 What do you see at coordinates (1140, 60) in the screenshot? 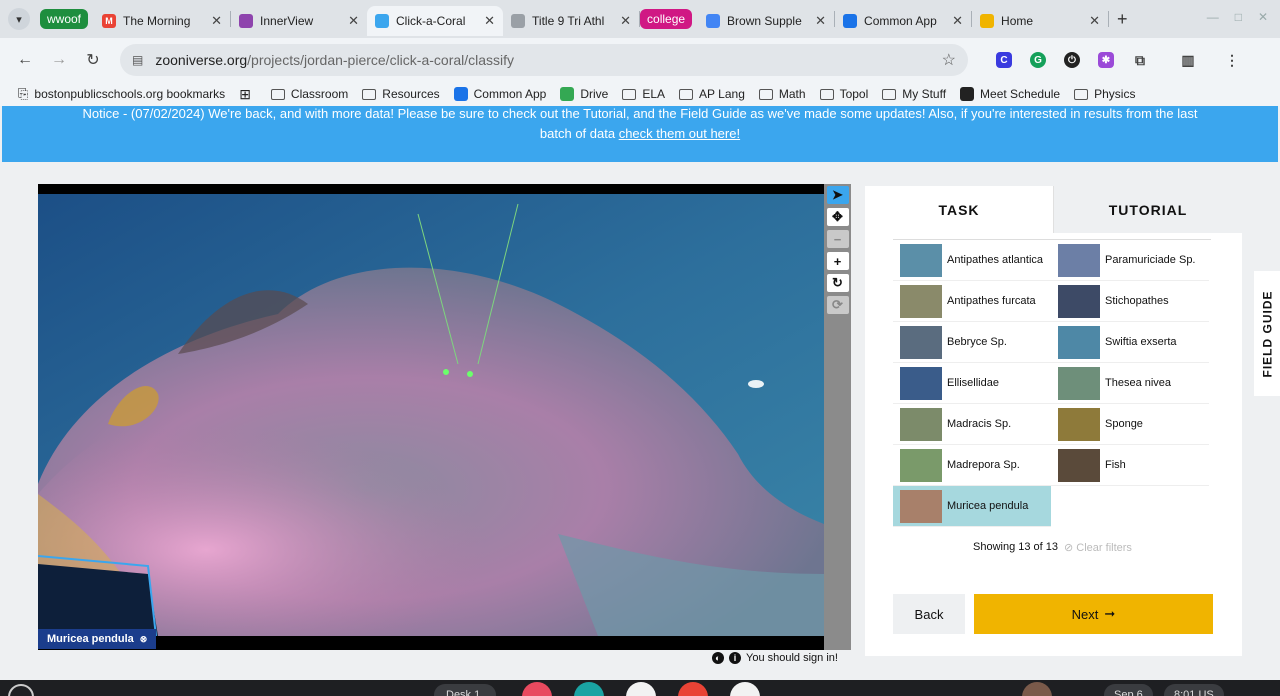
I see `extensions-icon: ⧉` at bounding box center [1140, 60].